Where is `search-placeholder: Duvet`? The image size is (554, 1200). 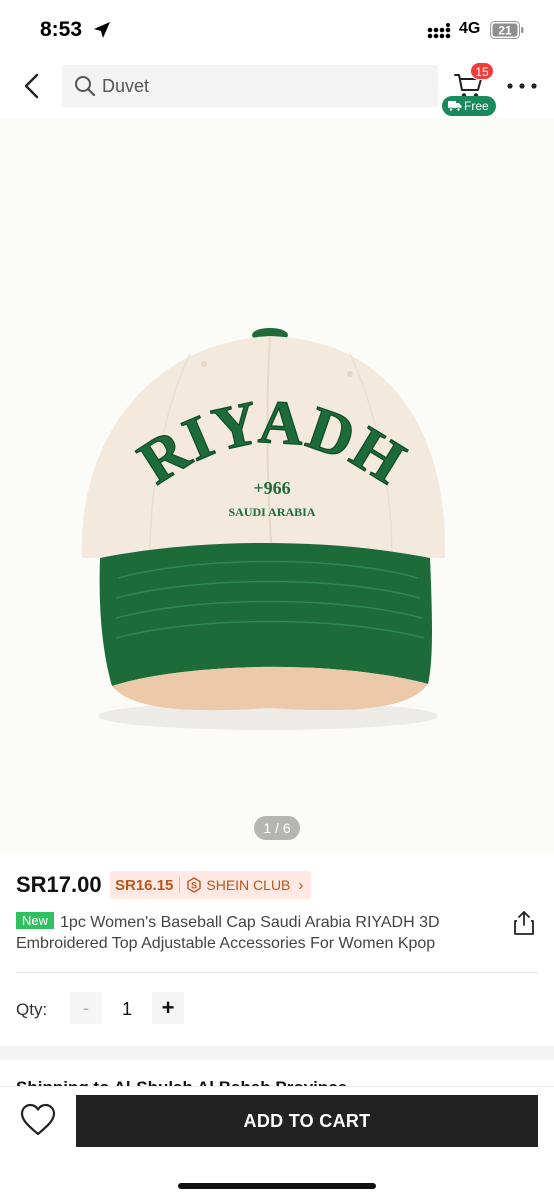 search-placeholder: Duvet is located at coordinates (126, 86).